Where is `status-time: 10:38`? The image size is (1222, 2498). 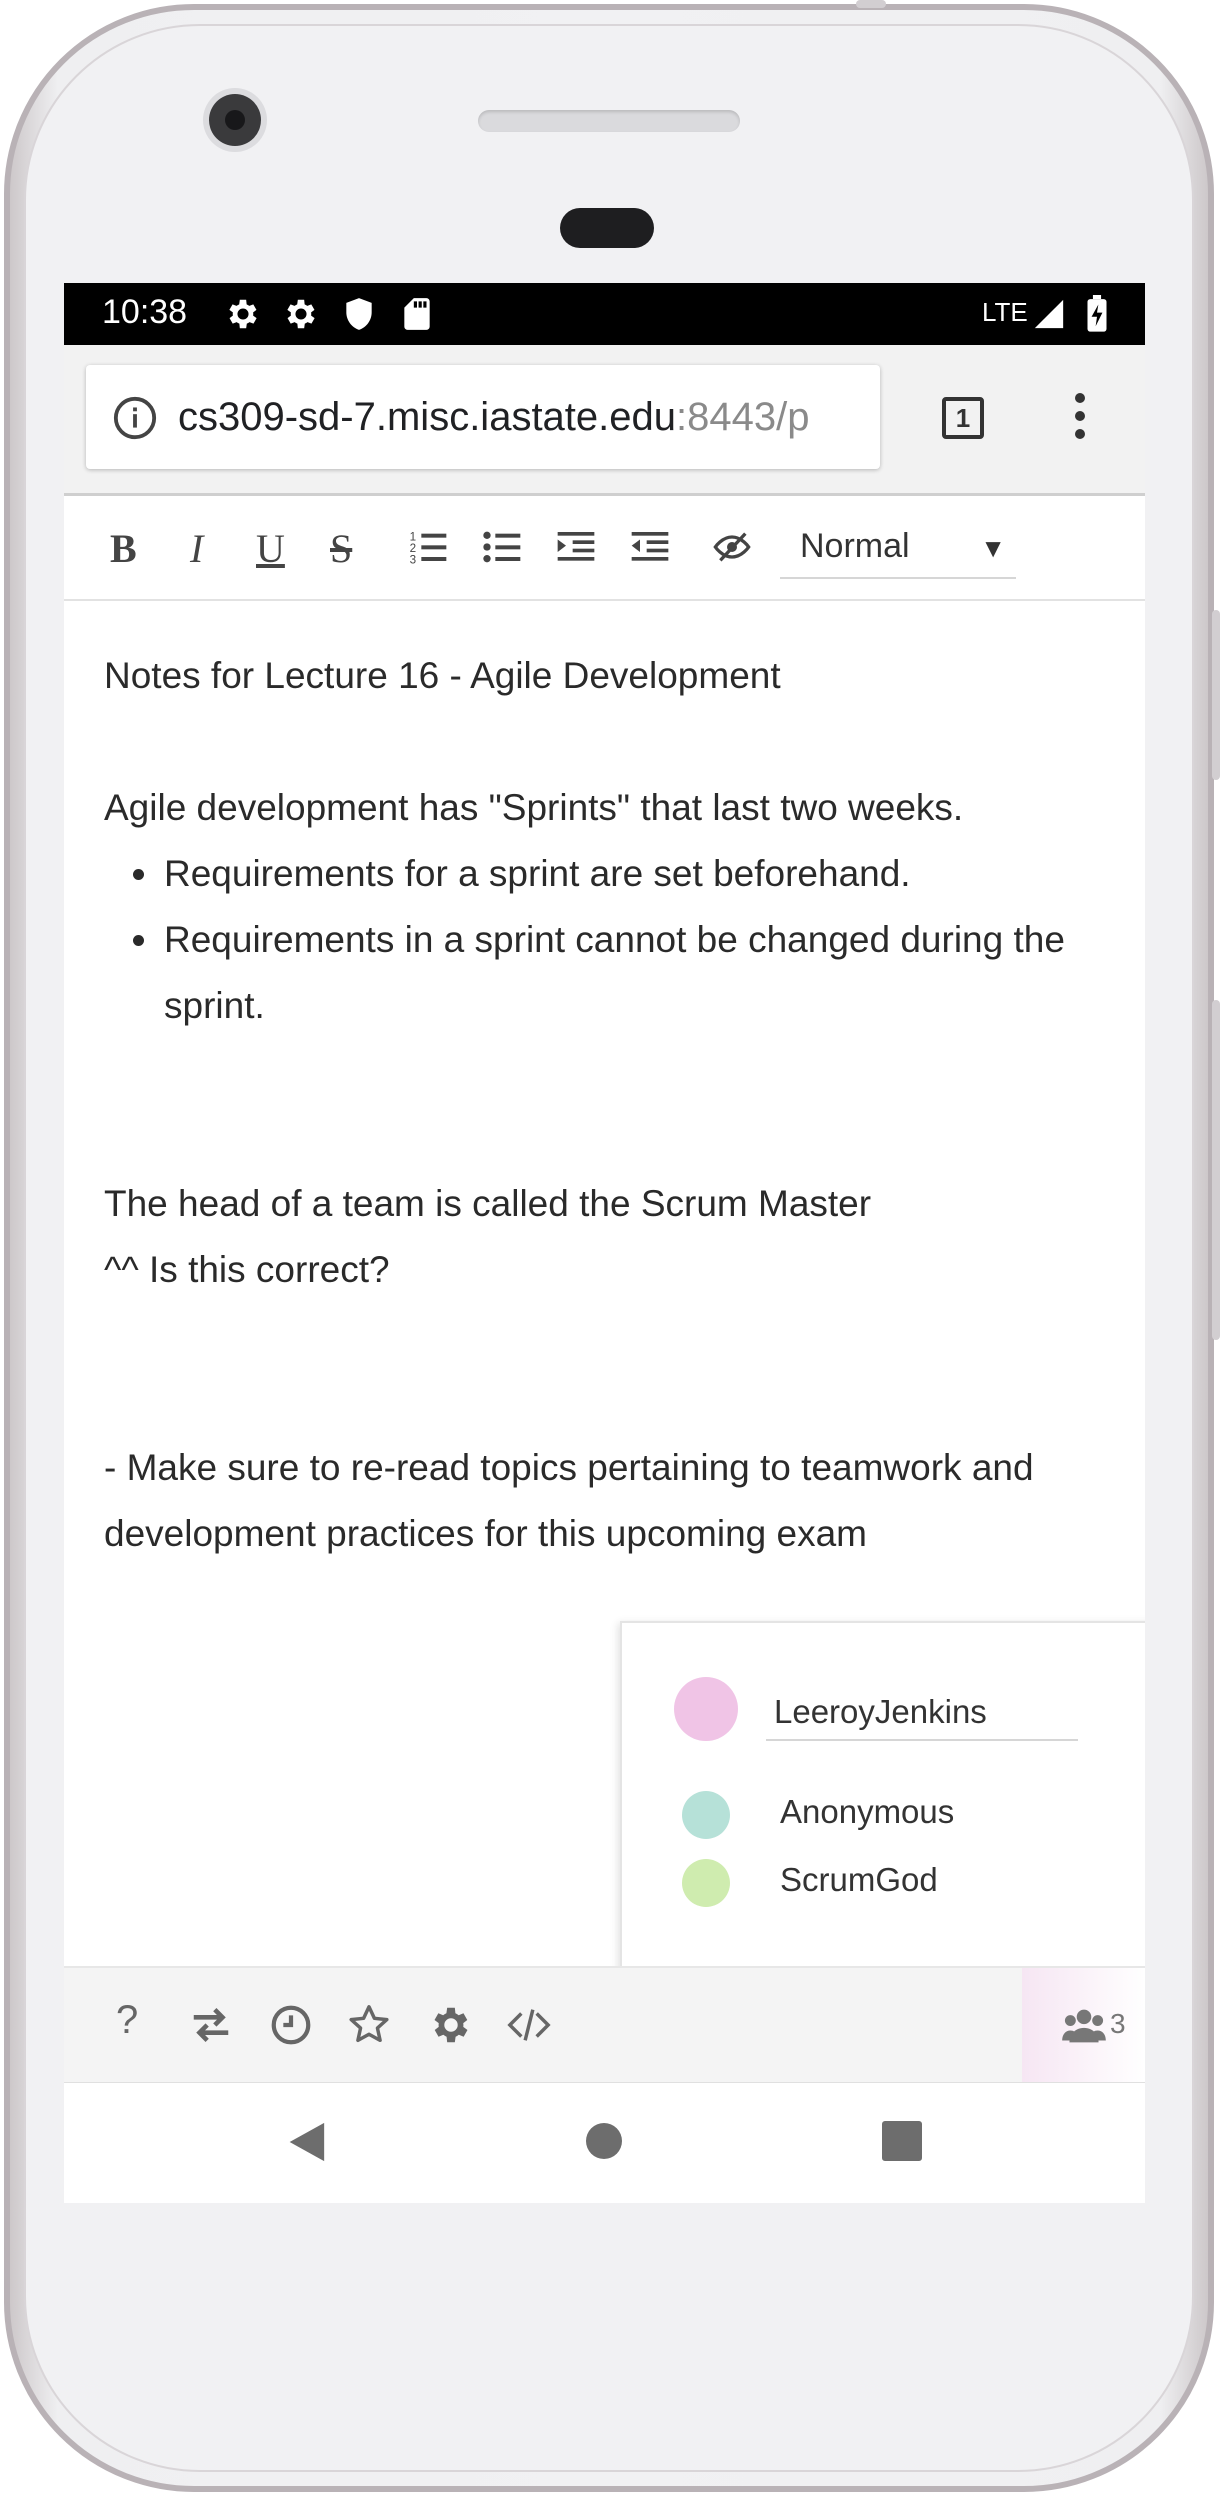 status-time: 10:38 is located at coordinates (145, 312).